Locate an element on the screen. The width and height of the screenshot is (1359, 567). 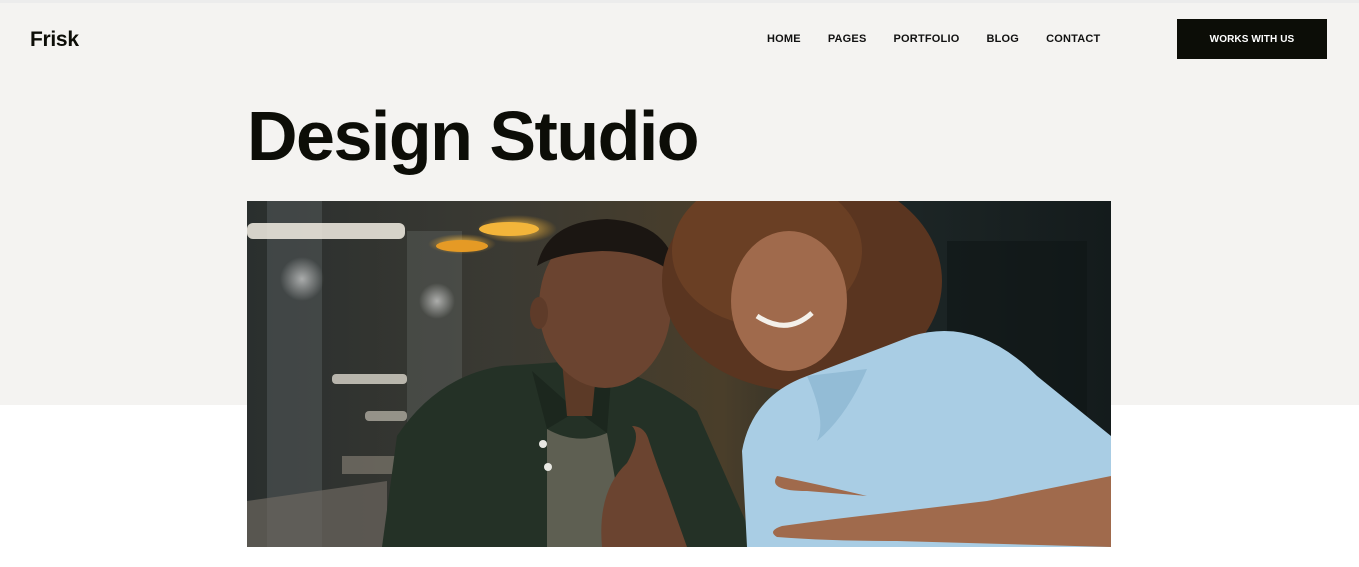
nav-item-portfolio: PORTFOLIO is located at coordinates (927, 39).